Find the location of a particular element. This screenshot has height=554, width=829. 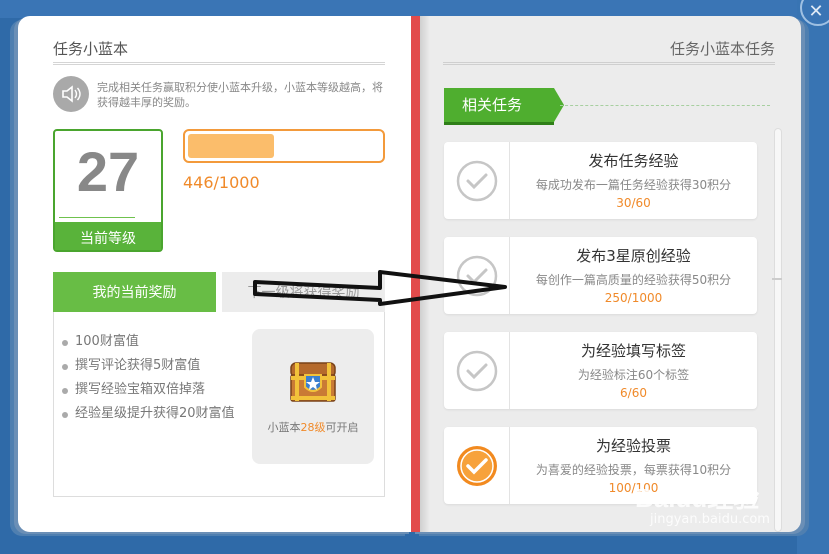

level-badge: 27 当前等级 is located at coordinates (108, 190).